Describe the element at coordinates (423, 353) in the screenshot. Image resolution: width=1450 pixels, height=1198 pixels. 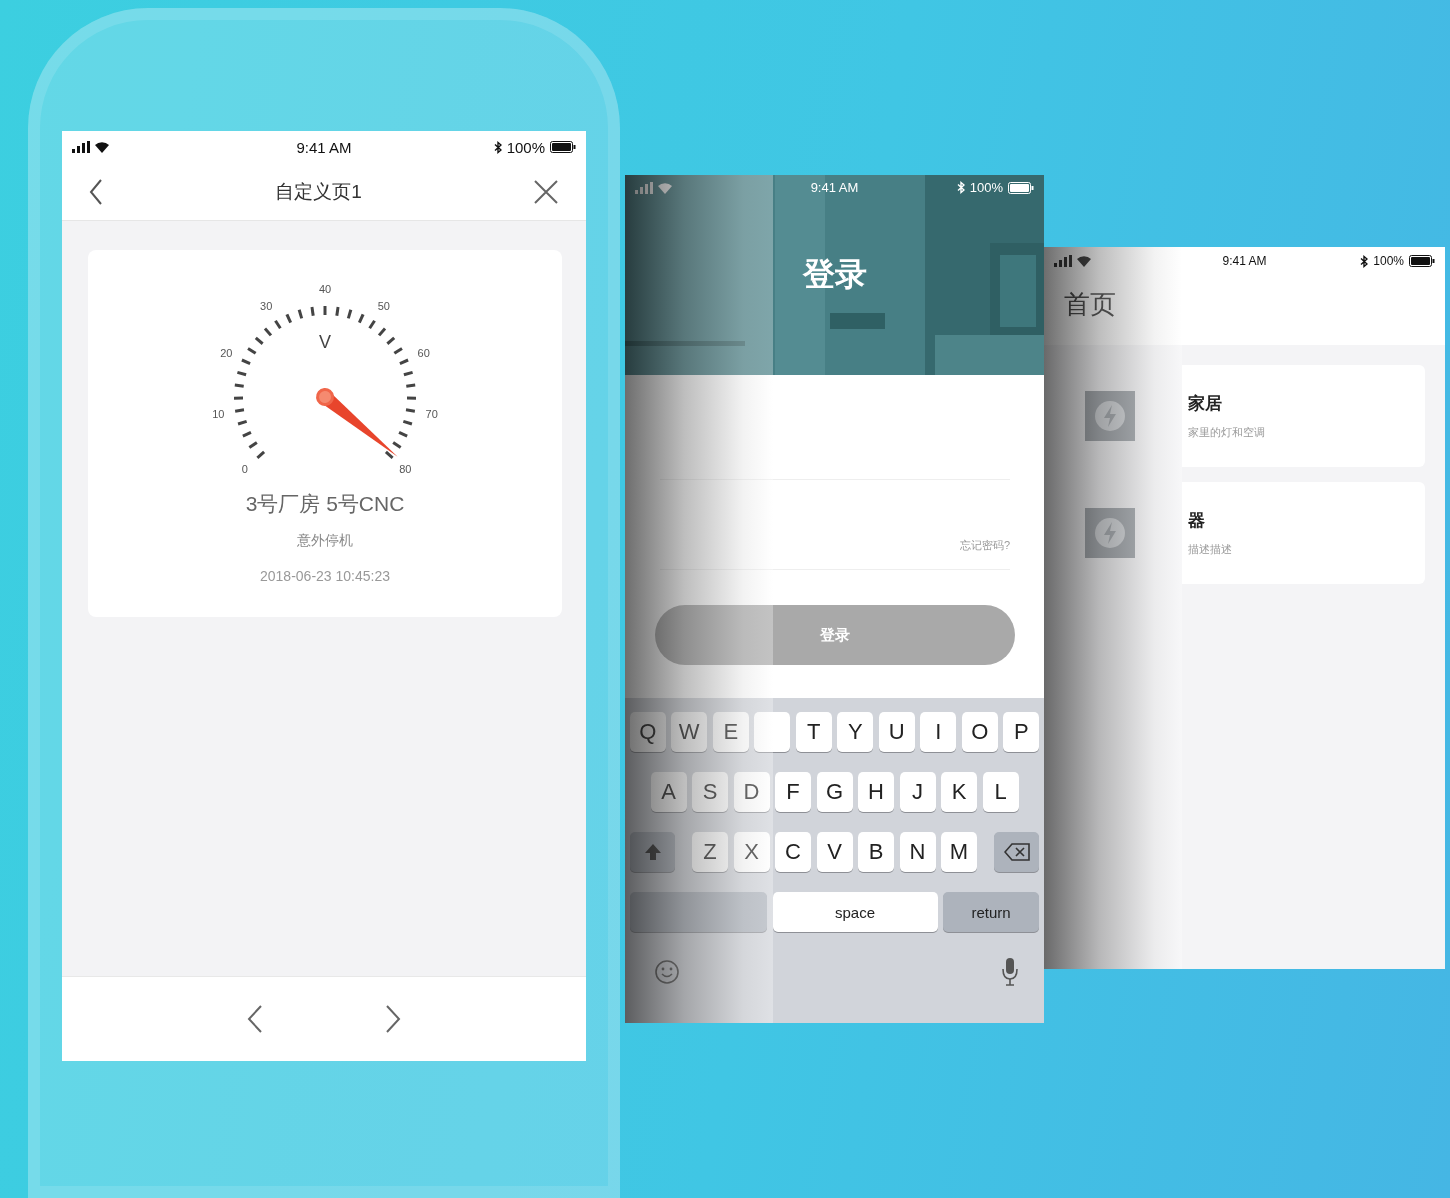
I see `gauge-label: 60` at that location.